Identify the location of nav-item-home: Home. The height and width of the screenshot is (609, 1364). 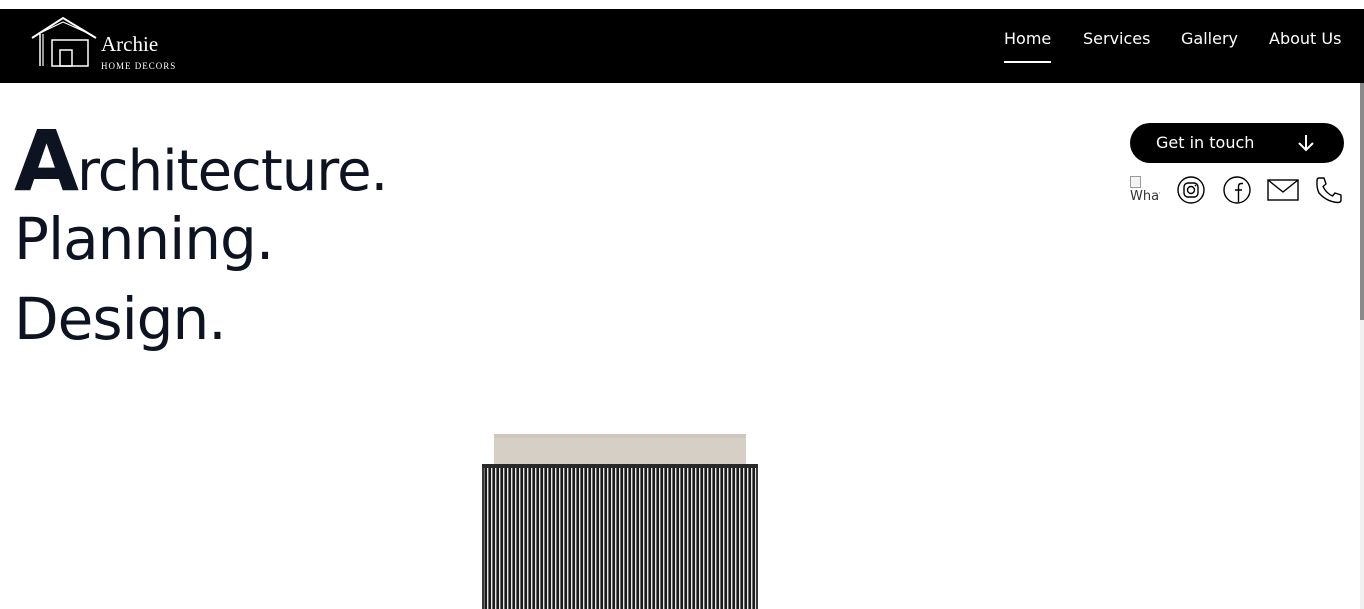
(1028, 46).